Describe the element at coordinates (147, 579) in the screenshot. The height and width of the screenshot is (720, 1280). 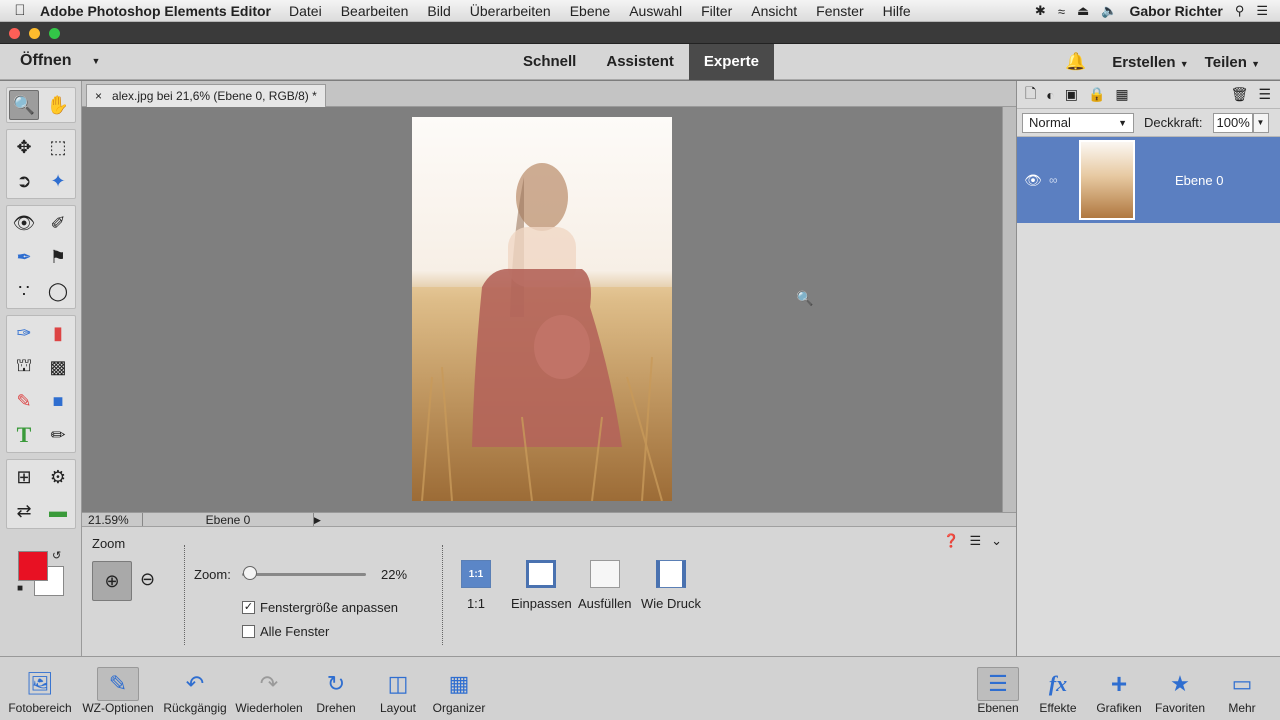
I see `zoom-out-icon: ⊖` at that location.